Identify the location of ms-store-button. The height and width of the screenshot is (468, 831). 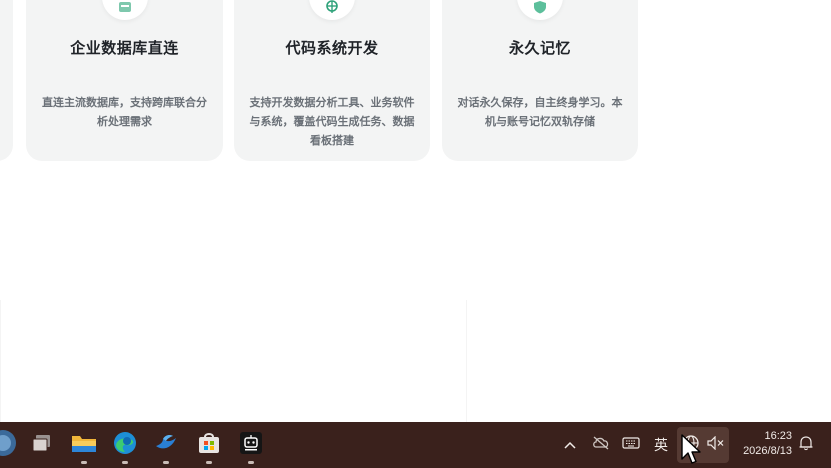
(209, 446).